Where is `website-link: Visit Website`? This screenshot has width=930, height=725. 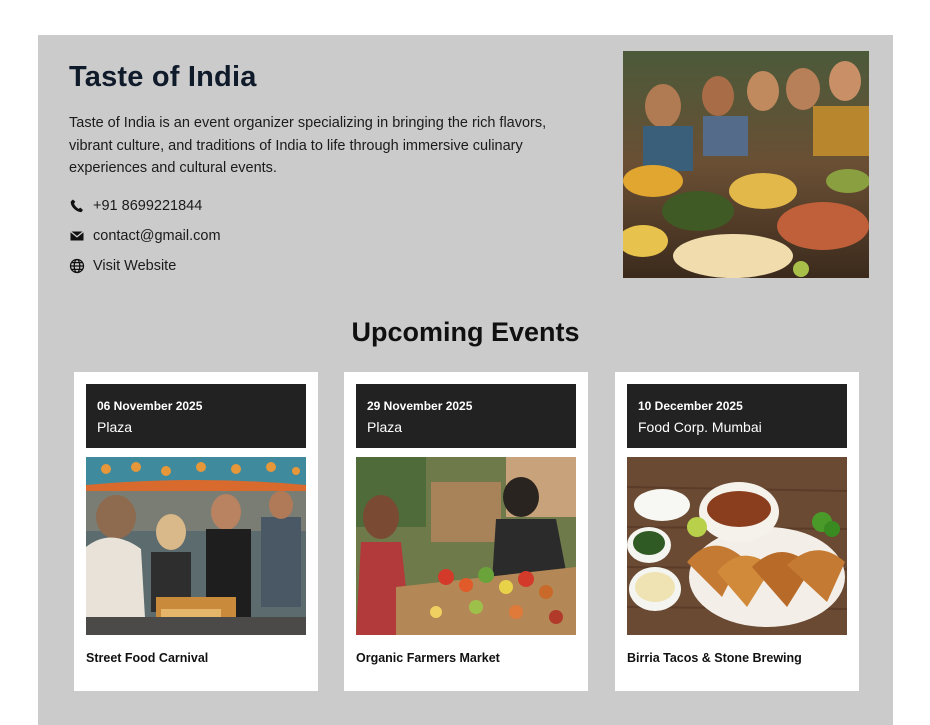 website-link: Visit Website is located at coordinates (122, 266).